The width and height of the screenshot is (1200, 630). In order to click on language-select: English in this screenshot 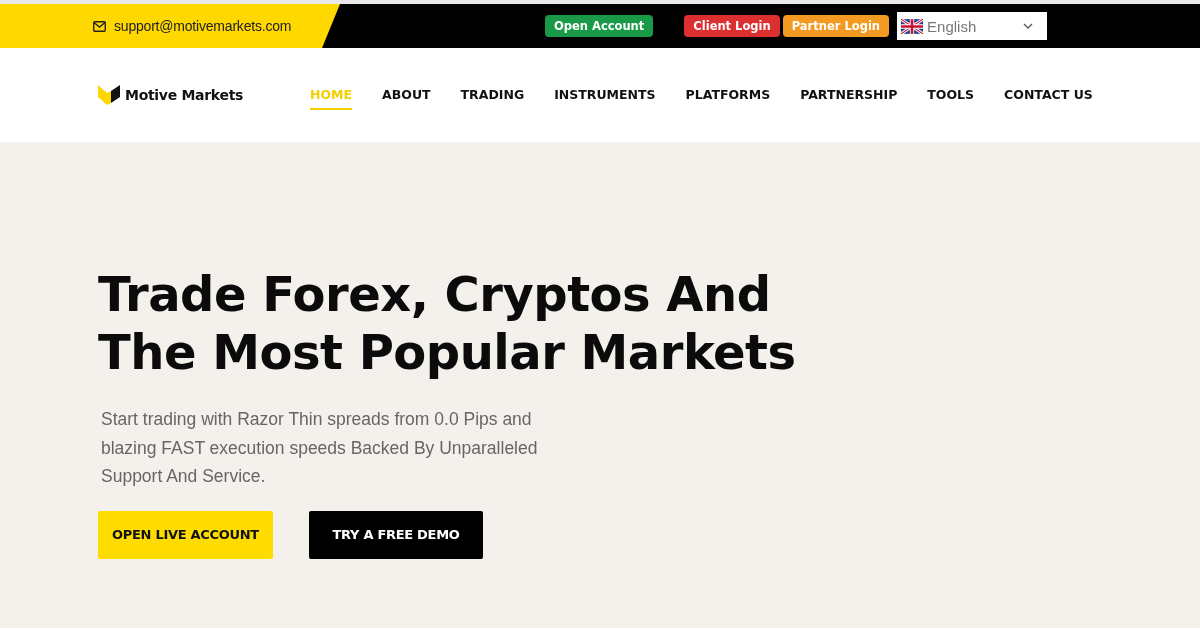, I will do `click(972, 26)`.